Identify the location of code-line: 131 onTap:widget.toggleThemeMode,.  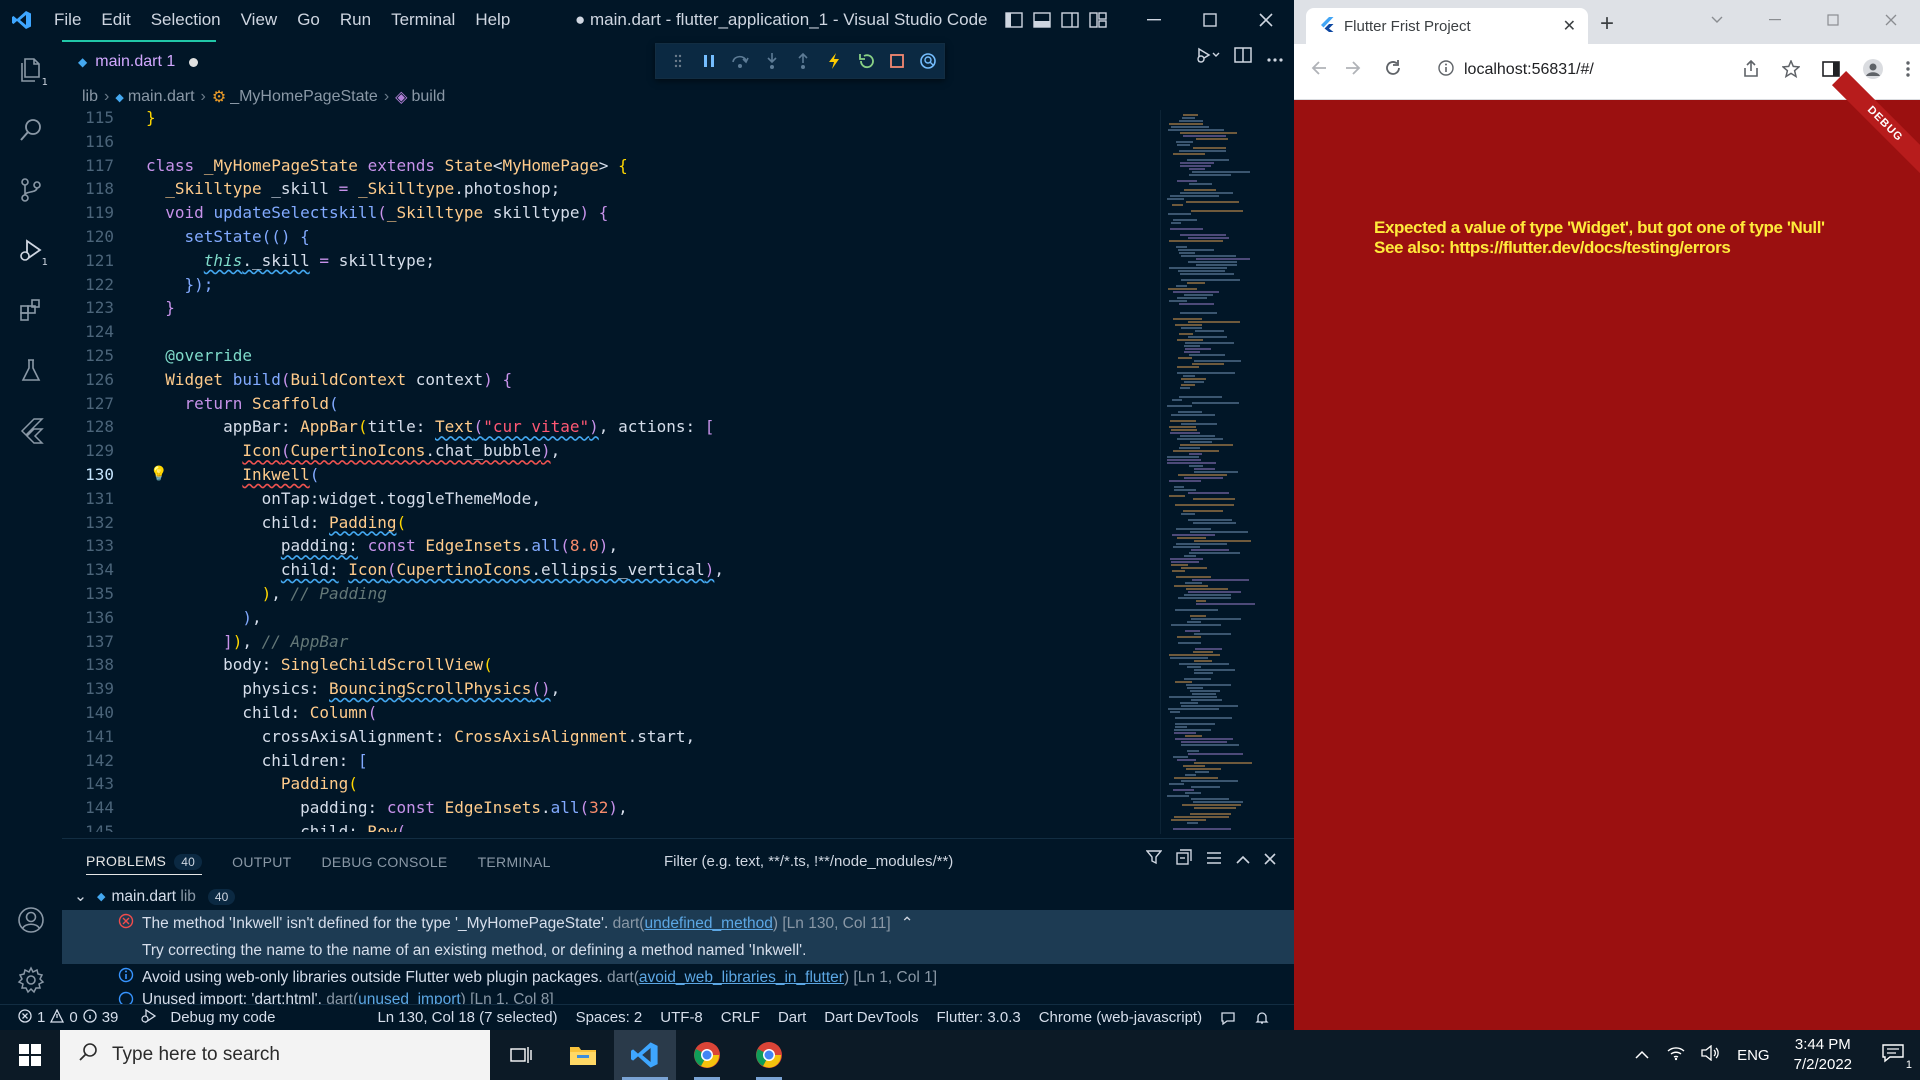
(612, 499).